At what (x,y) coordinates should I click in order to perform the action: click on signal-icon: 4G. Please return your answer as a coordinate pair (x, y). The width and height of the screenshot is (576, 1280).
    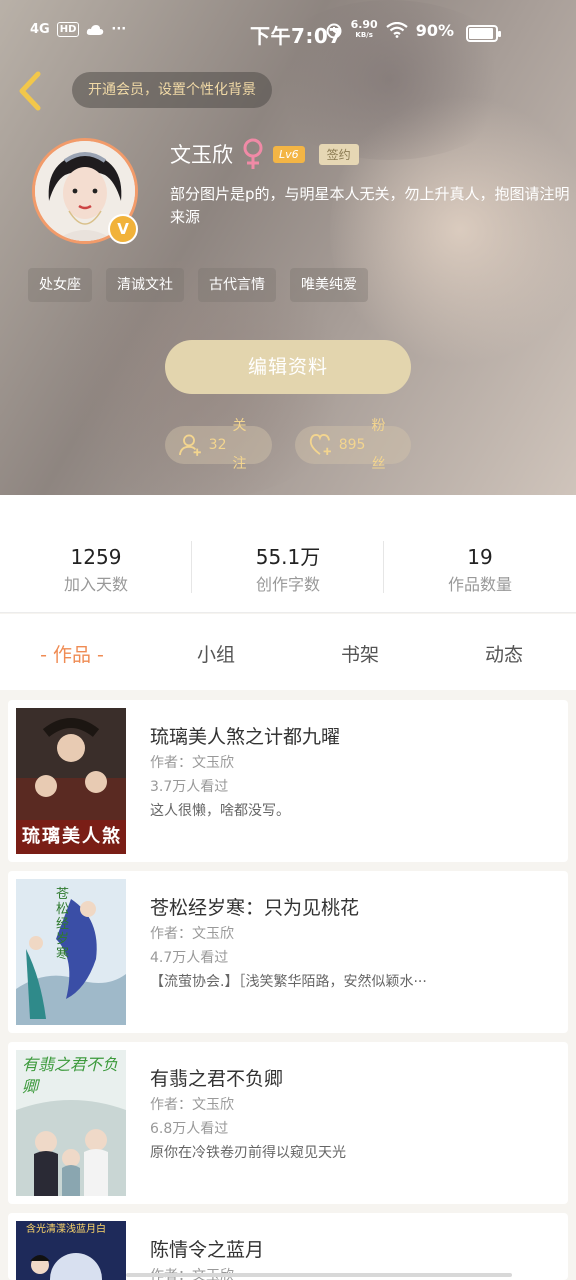
    Looking at the image, I should click on (40, 29).